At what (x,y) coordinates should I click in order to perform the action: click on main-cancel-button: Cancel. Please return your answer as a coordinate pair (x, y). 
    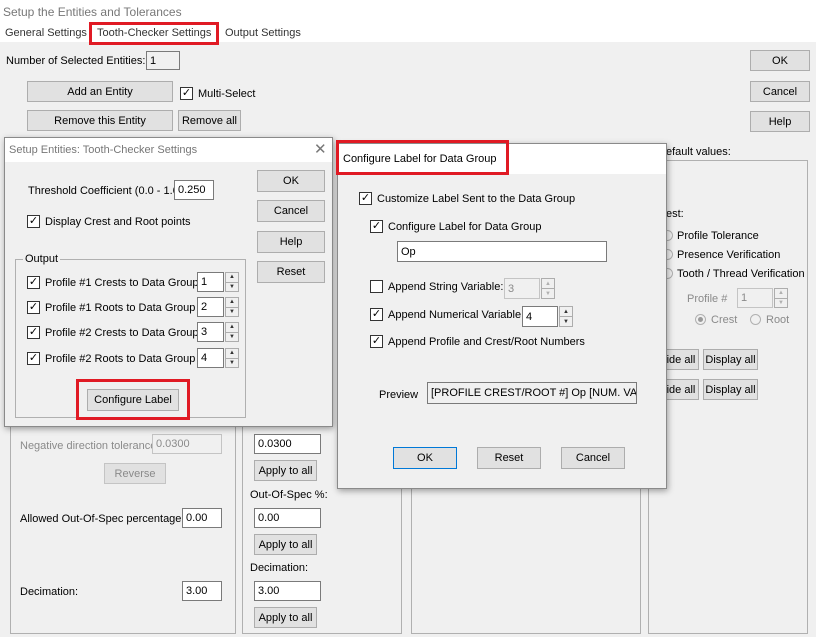
    Looking at the image, I should click on (780, 91).